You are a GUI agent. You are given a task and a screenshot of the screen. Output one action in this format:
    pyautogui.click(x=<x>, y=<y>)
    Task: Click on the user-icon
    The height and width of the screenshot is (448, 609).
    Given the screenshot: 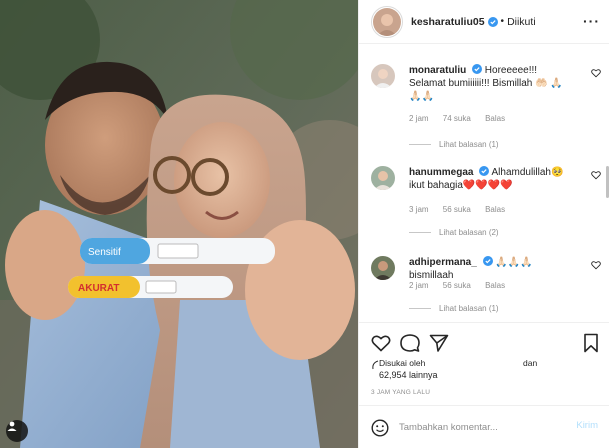 What is the action you would take?
    pyautogui.click(x=12, y=426)
    